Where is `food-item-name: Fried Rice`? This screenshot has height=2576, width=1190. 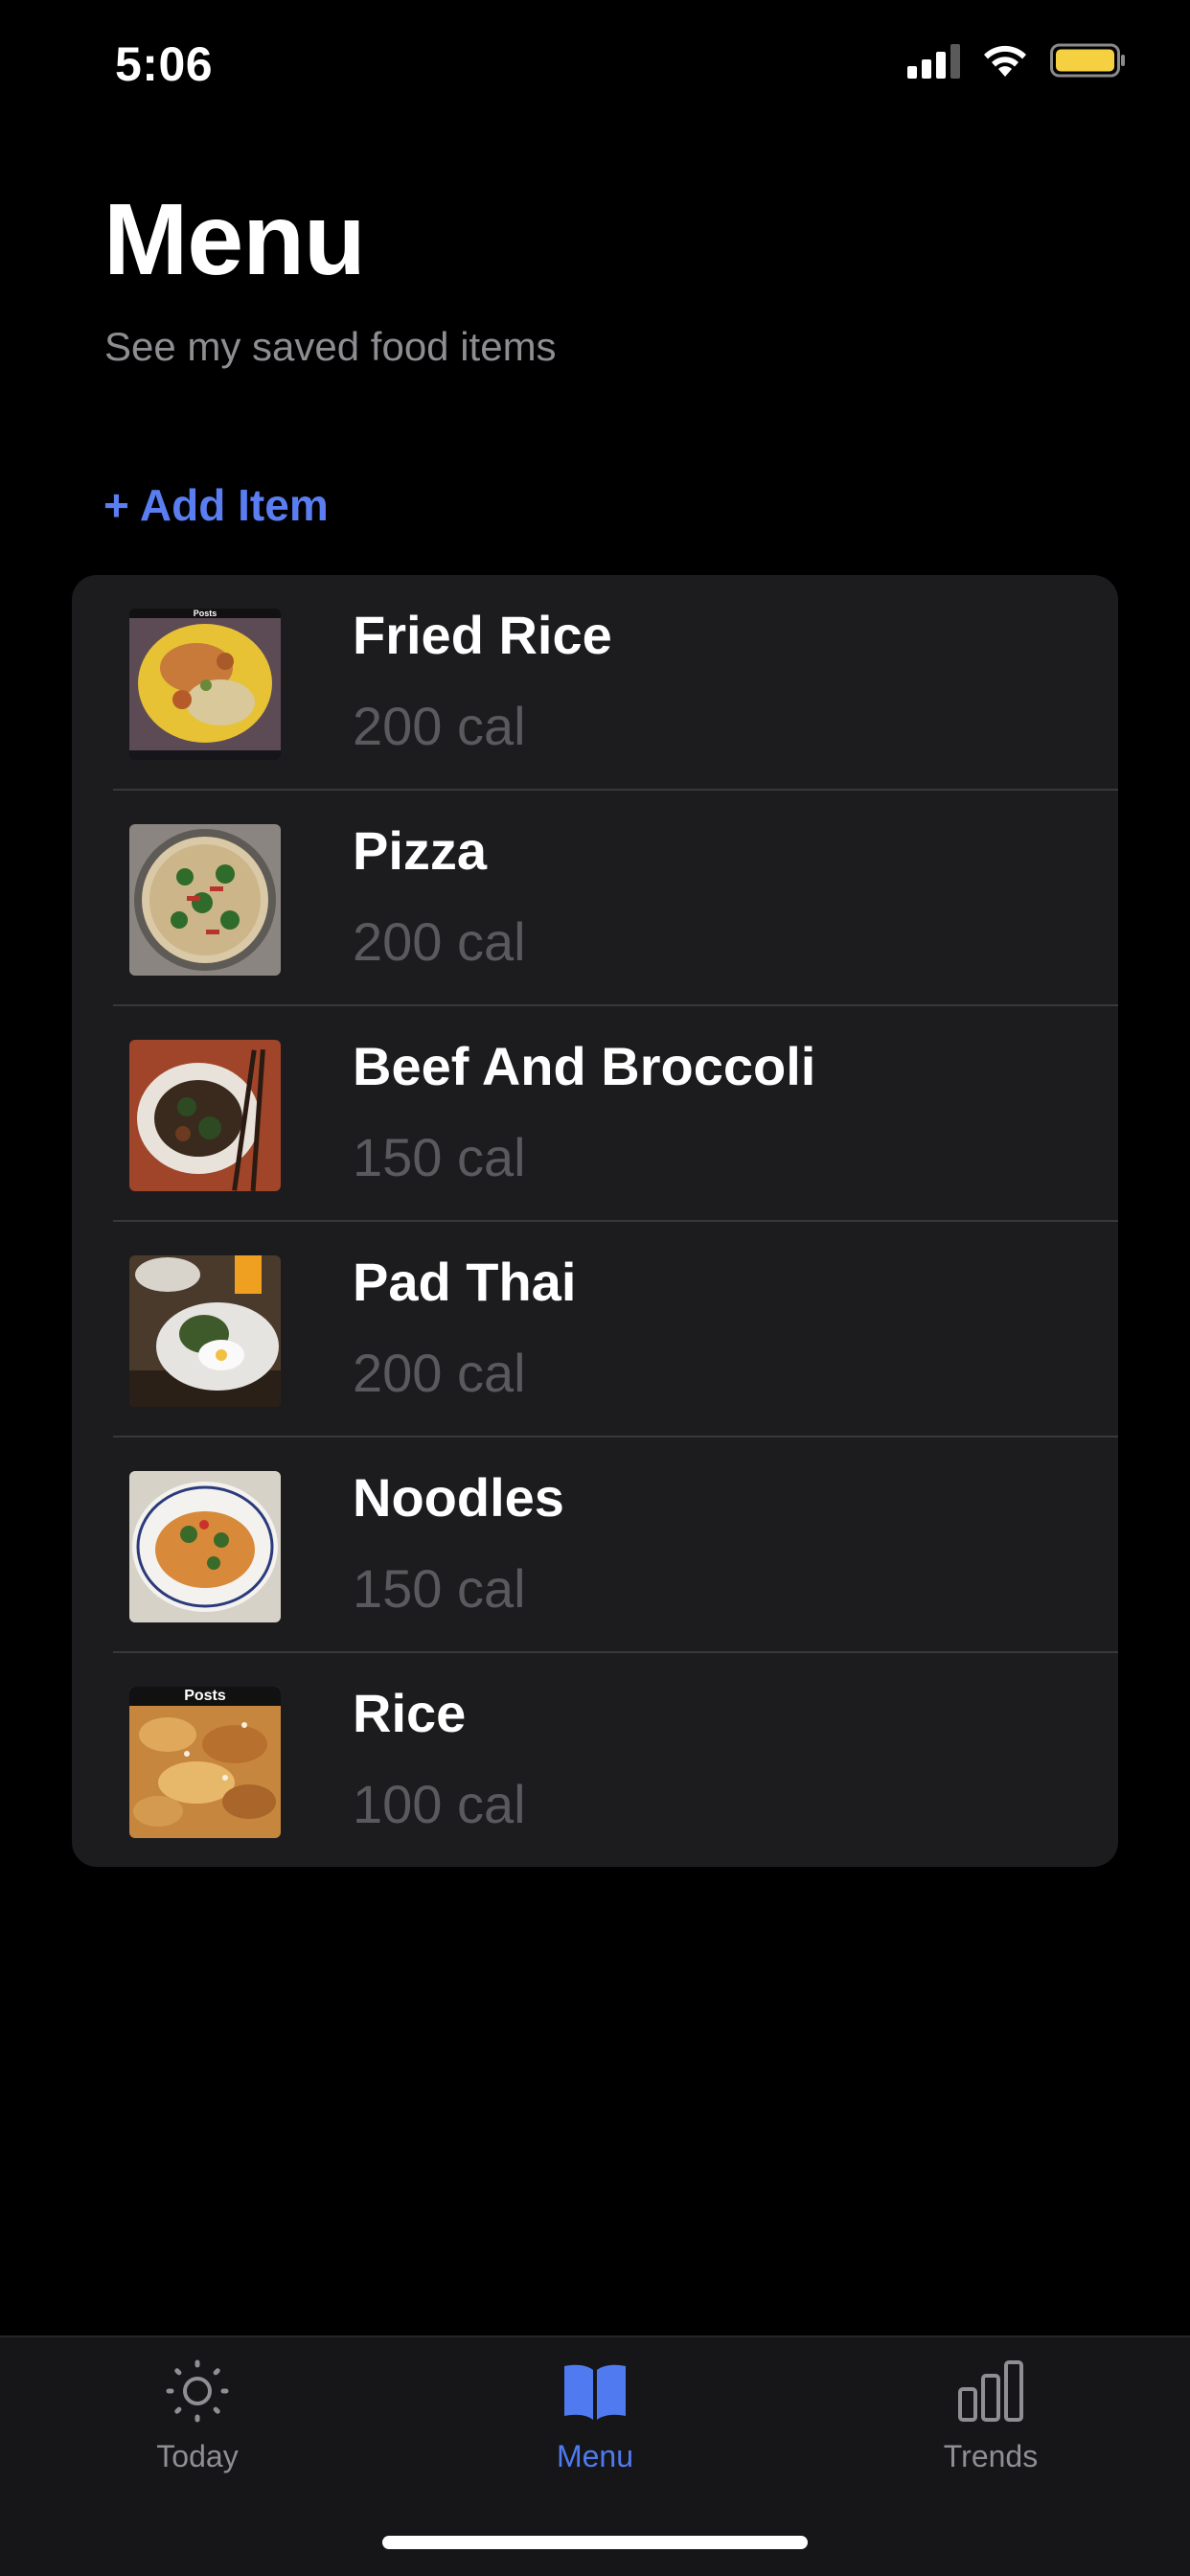
food-item-name: Fried Rice is located at coordinates (483, 635).